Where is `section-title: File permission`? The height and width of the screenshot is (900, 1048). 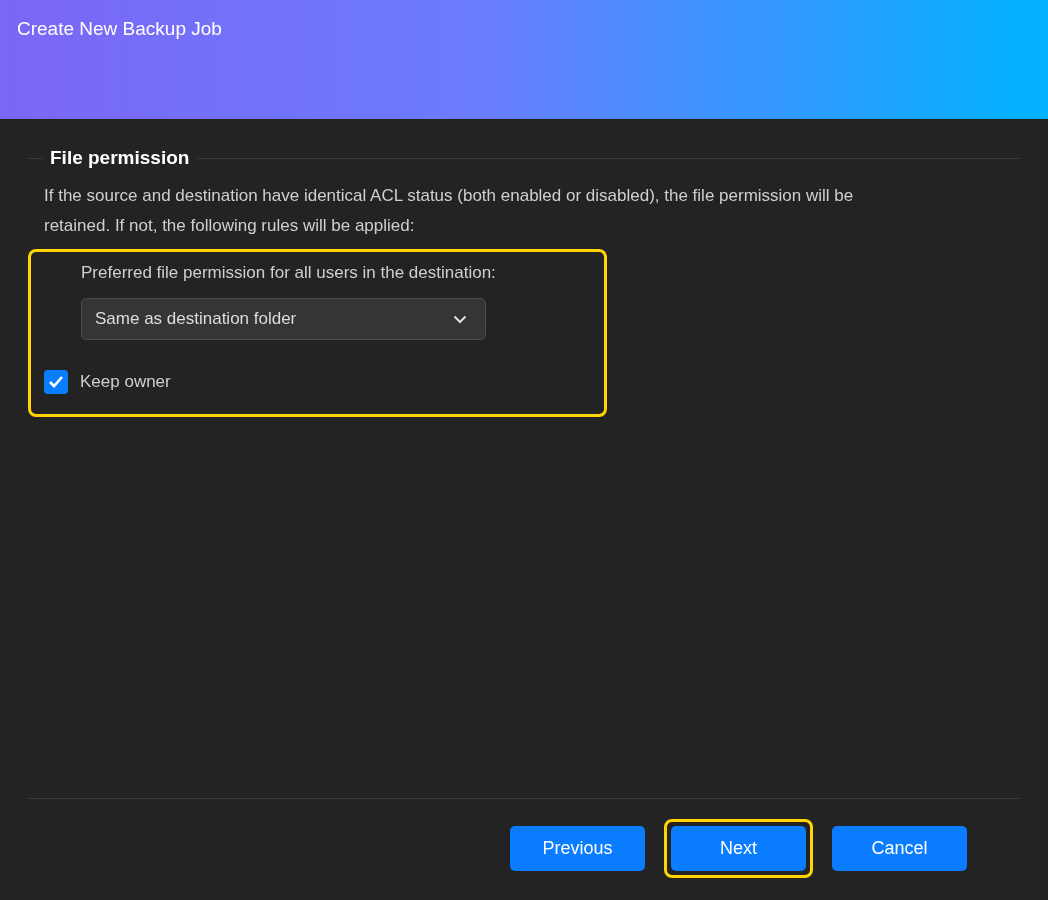 section-title: File permission is located at coordinates (120, 158).